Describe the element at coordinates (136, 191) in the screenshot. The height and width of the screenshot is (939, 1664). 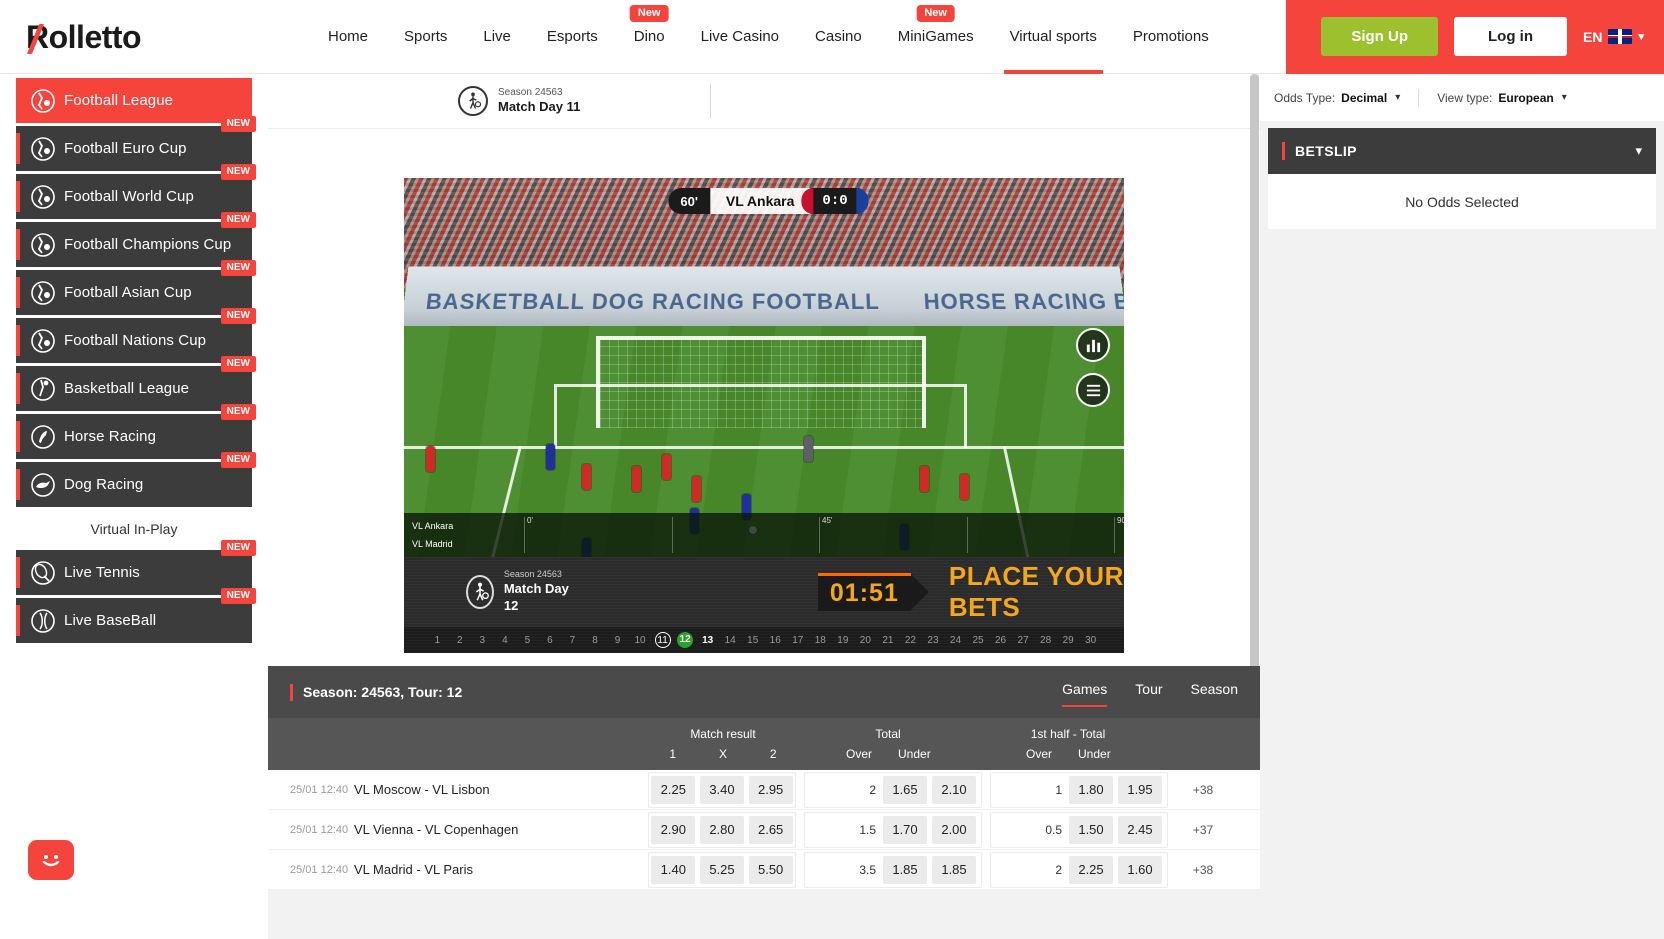
I see `sidebar-item-football-world-cup: Football World Cup NEW` at that location.